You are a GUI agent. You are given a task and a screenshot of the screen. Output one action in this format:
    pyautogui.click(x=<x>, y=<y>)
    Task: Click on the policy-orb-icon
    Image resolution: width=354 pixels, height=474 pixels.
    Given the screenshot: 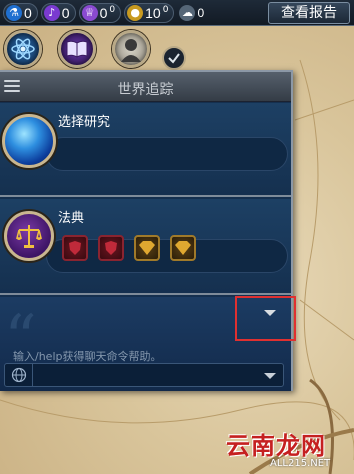 What is the action you would take?
    pyautogui.click(x=29, y=236)
    